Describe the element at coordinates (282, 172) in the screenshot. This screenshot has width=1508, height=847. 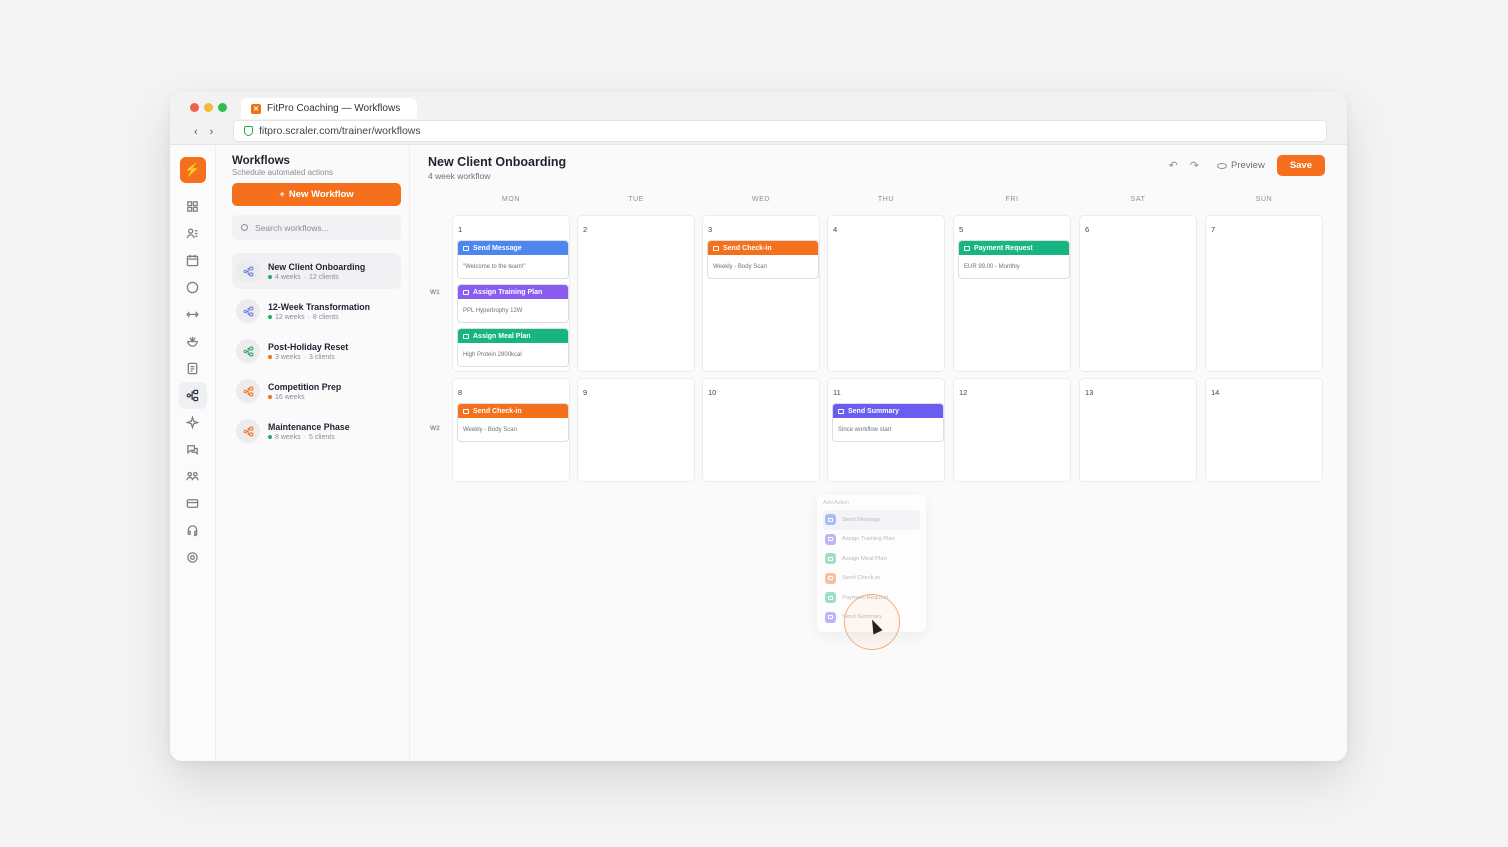
I see `sidebar-subtitle: Schedule automated actions` at that location.